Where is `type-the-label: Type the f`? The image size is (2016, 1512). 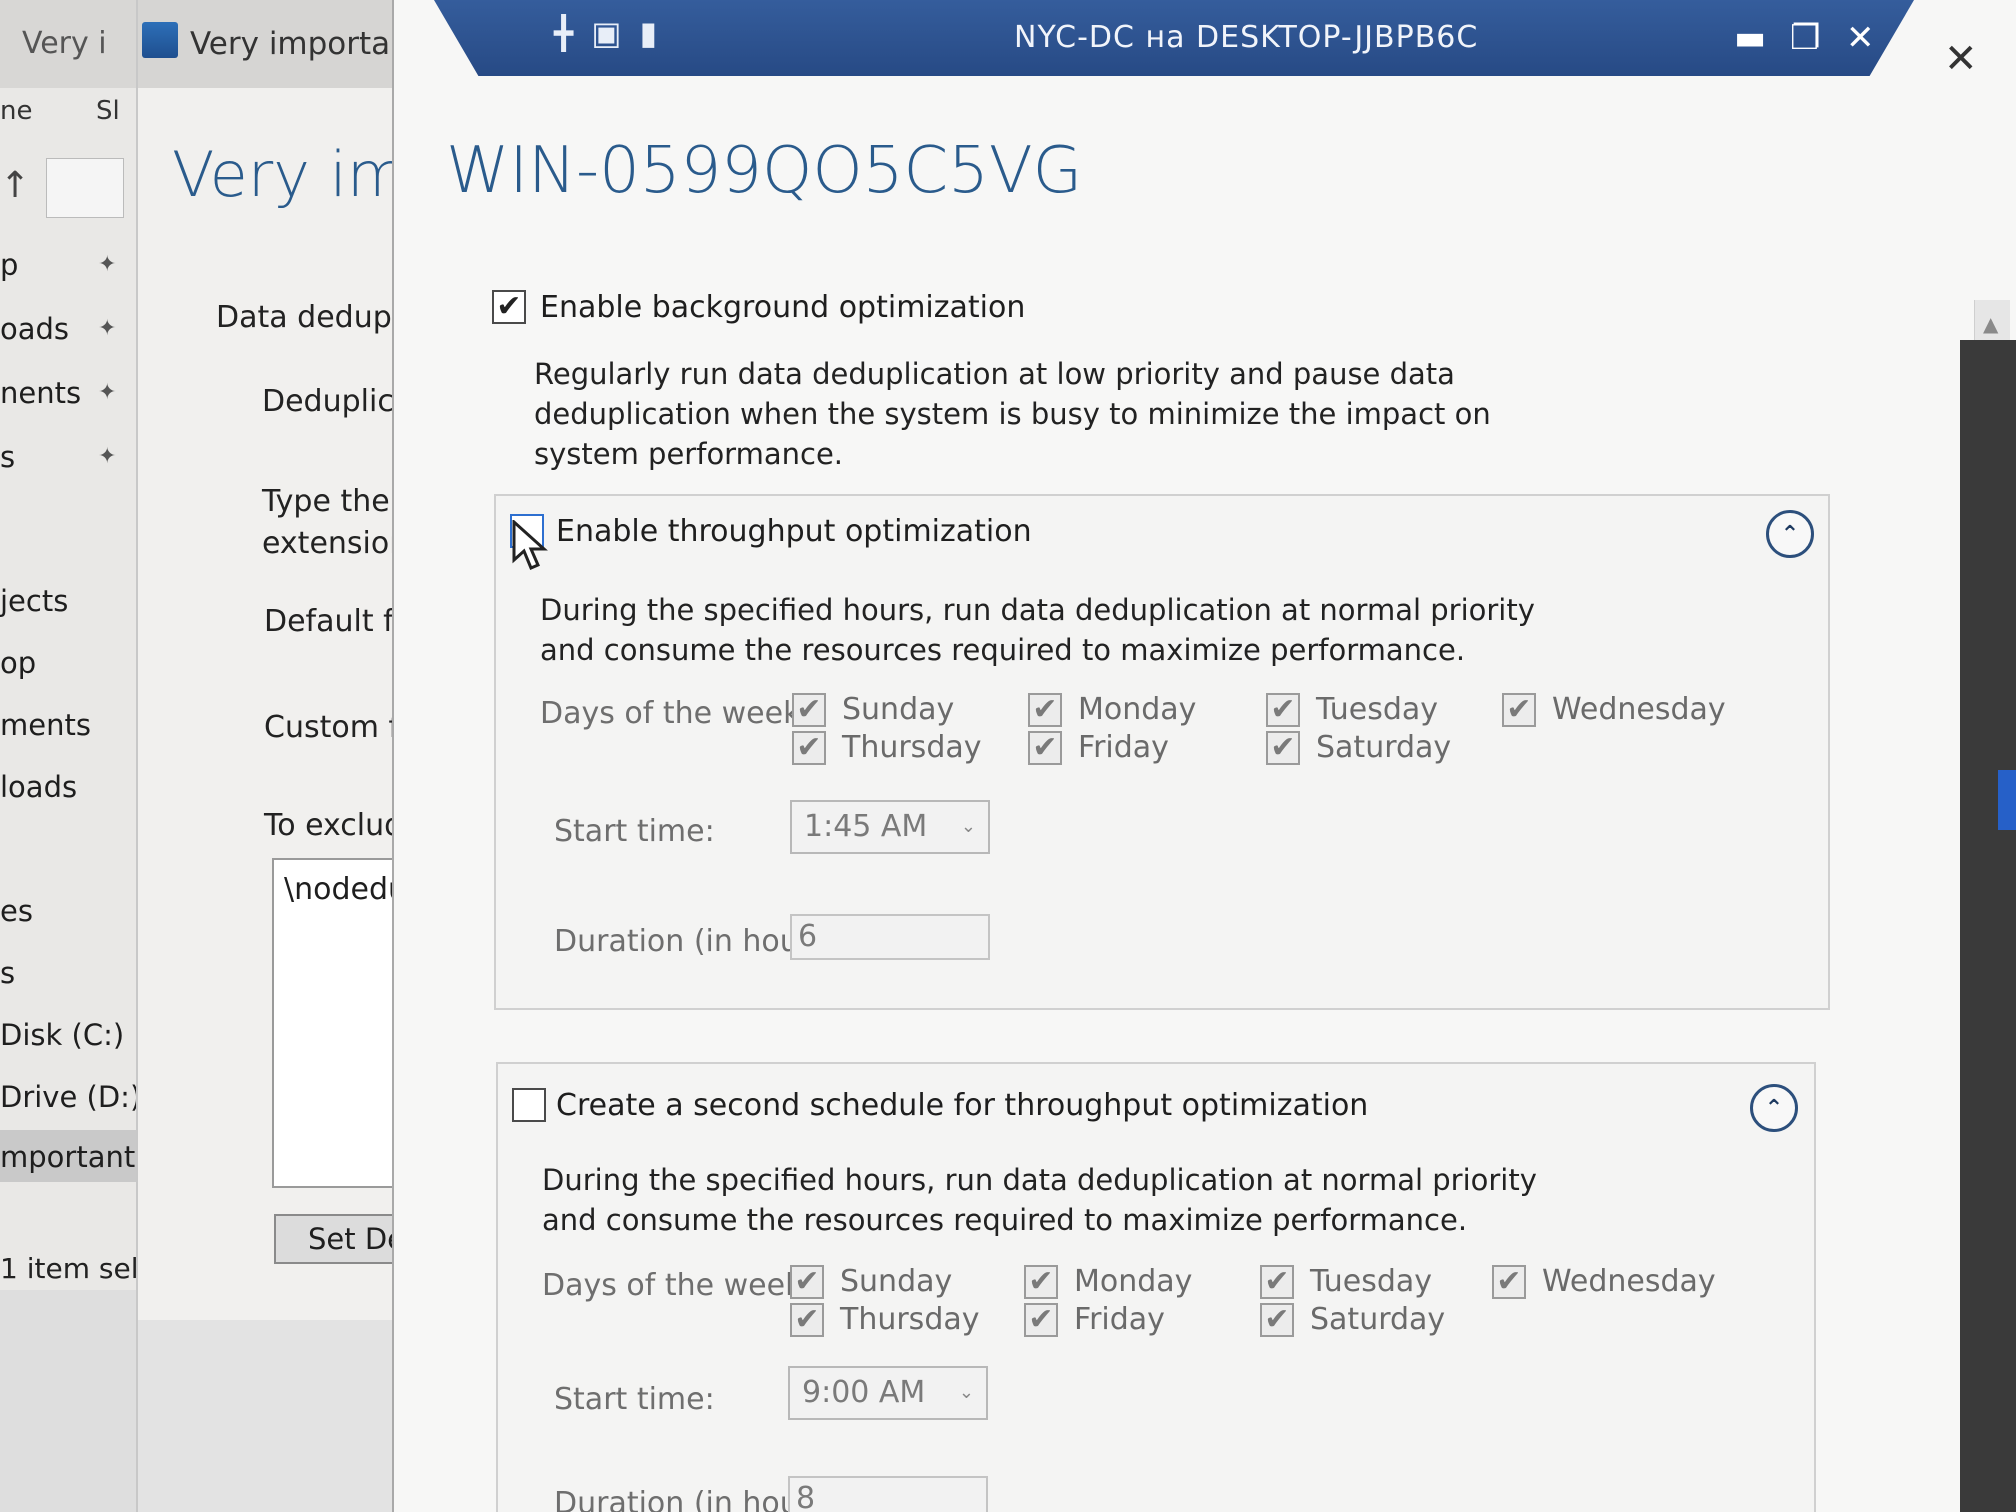 type-the-label: Type the f is located at coordinates (336, 501).